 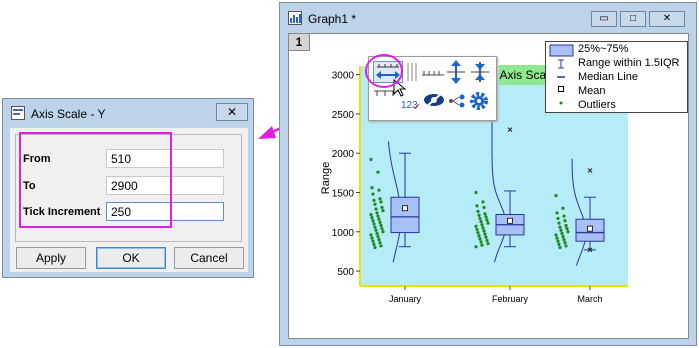 What do you see at coordinates (326, 178) in the screenshot?
I see `y-axis-title: Range` at bounding box center [326, 178].